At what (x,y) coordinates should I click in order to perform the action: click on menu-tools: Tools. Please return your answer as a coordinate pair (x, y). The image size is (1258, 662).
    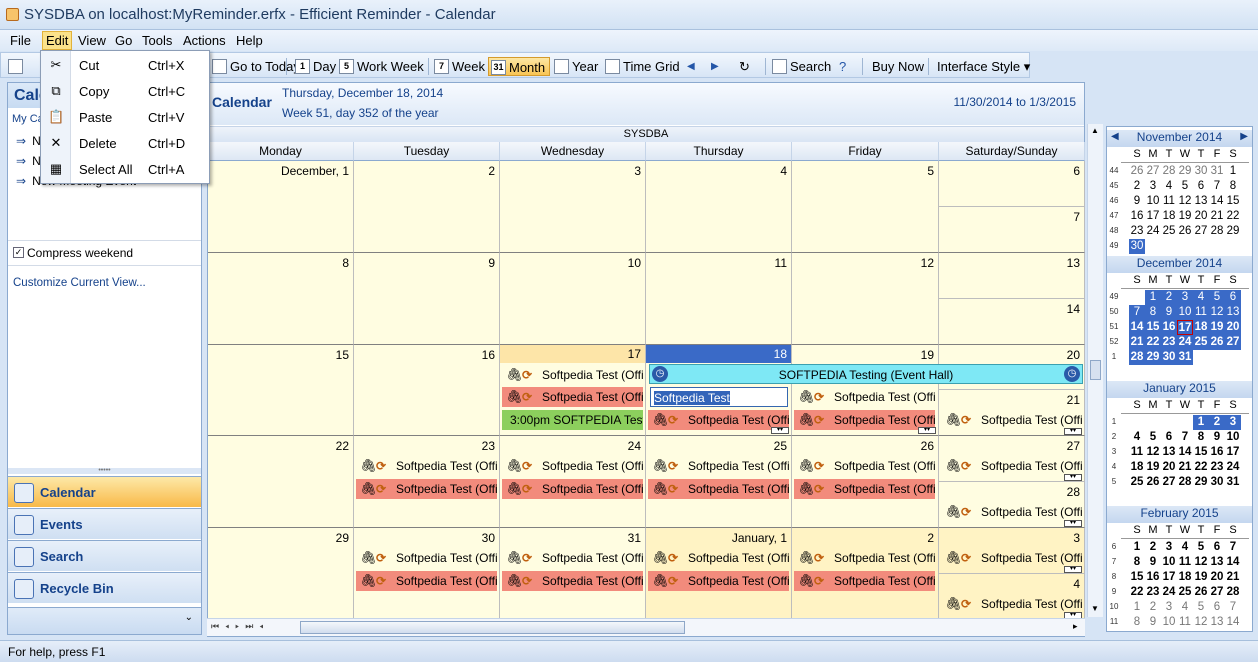
    Looking at the image, I should click on (157, 40).